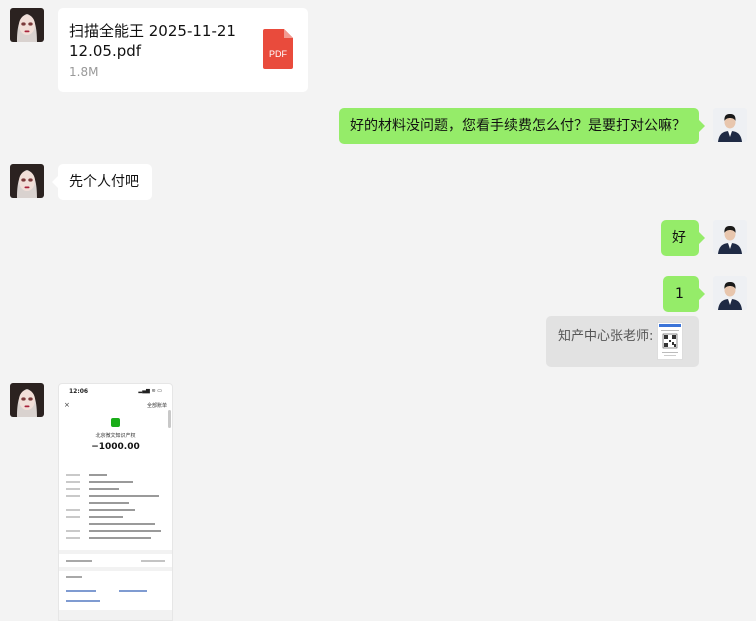  I want to click on message-text: 好的材料没问题，您看手续费怎么付？是要打对公嘛？, so click(518, 126).